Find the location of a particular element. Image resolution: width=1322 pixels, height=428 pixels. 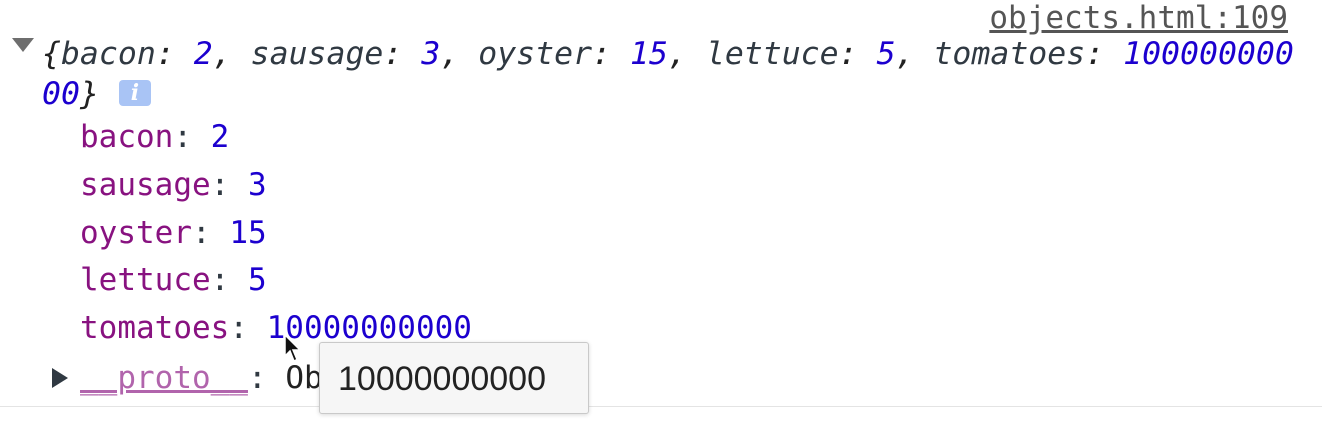

property-row-lettuce: lettuce: 5 is located at coordinates (173, 280).